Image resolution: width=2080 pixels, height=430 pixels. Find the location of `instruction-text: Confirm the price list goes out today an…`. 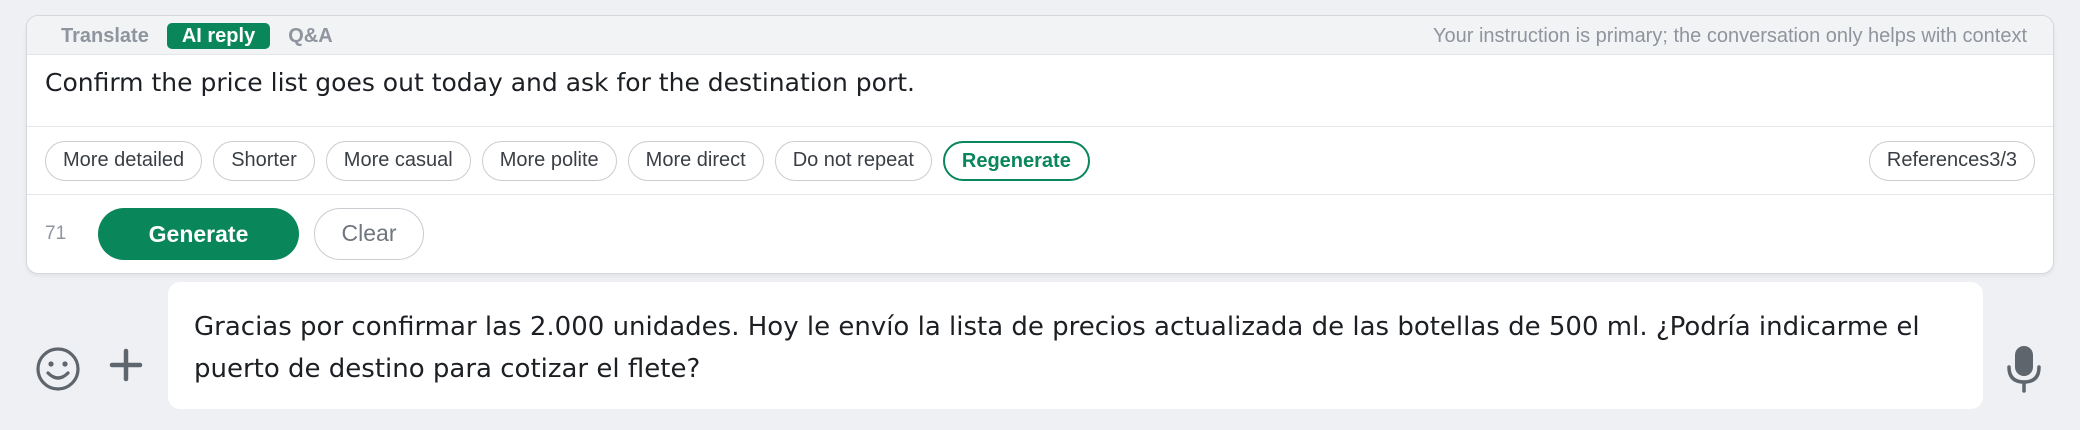

instruction-text: Confirm the price list goes out today an… is located at coordinates (480, 82).